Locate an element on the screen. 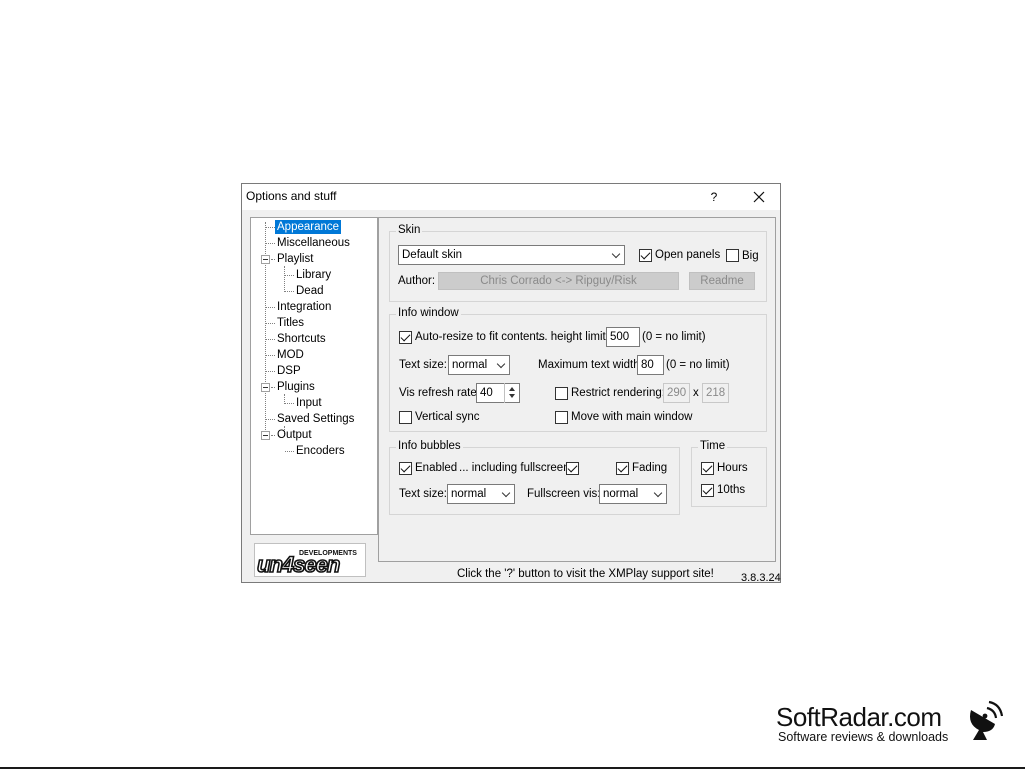  watermark-tagline: Software reviews & downloads is located at coordinates (863, 737).